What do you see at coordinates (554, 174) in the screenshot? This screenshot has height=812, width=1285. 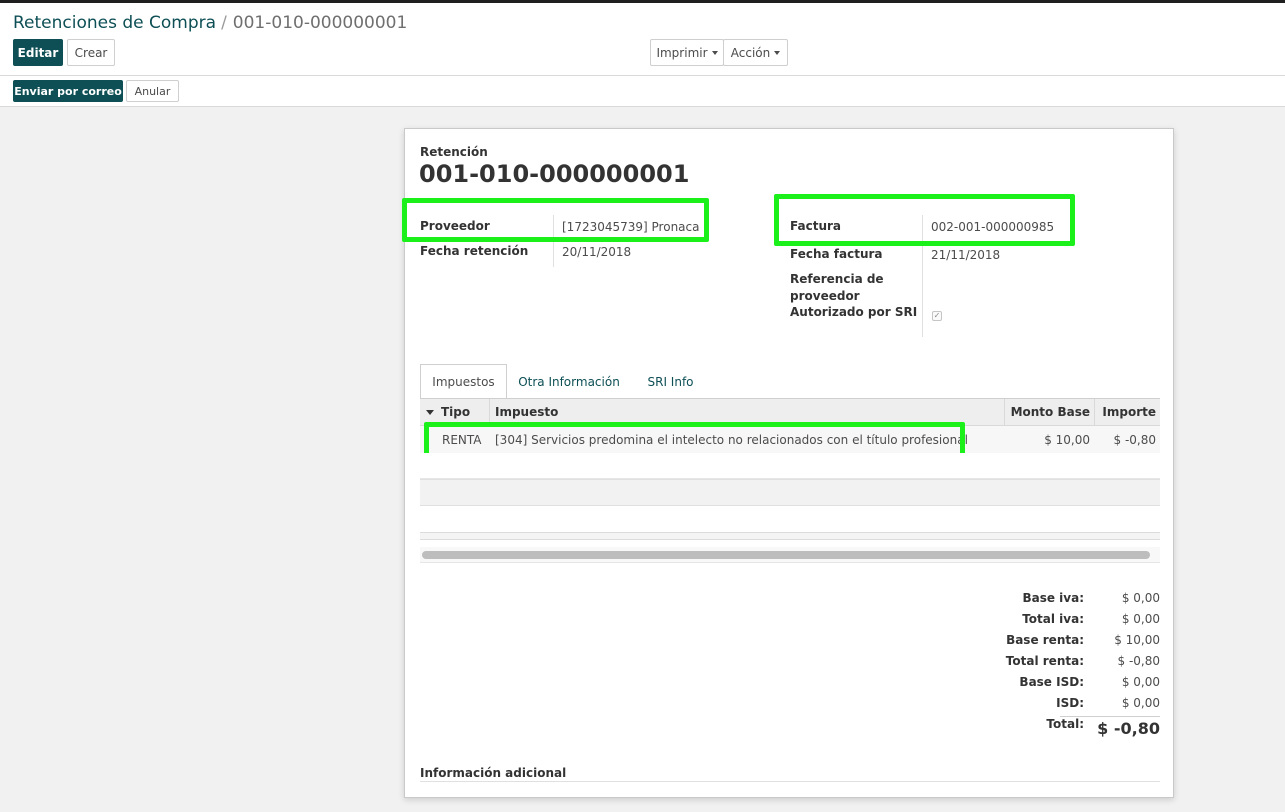 I see `doc-number: 001-010-000000001` at bounding box center [554, 174].